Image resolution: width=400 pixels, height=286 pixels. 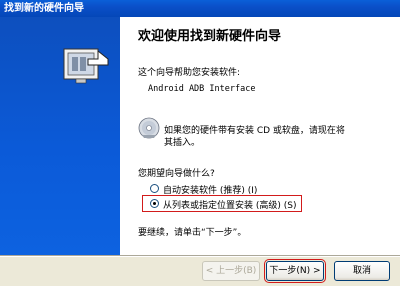 I want to click on question-text: 您期望向导做什么?, so click(x=176, y=174).